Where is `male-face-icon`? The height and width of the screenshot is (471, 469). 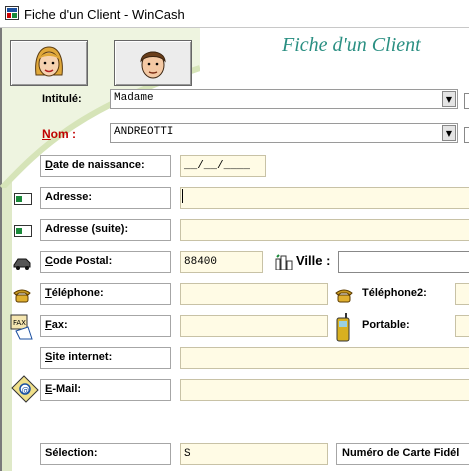 male-face-icon is located at coordinates (153, 65).